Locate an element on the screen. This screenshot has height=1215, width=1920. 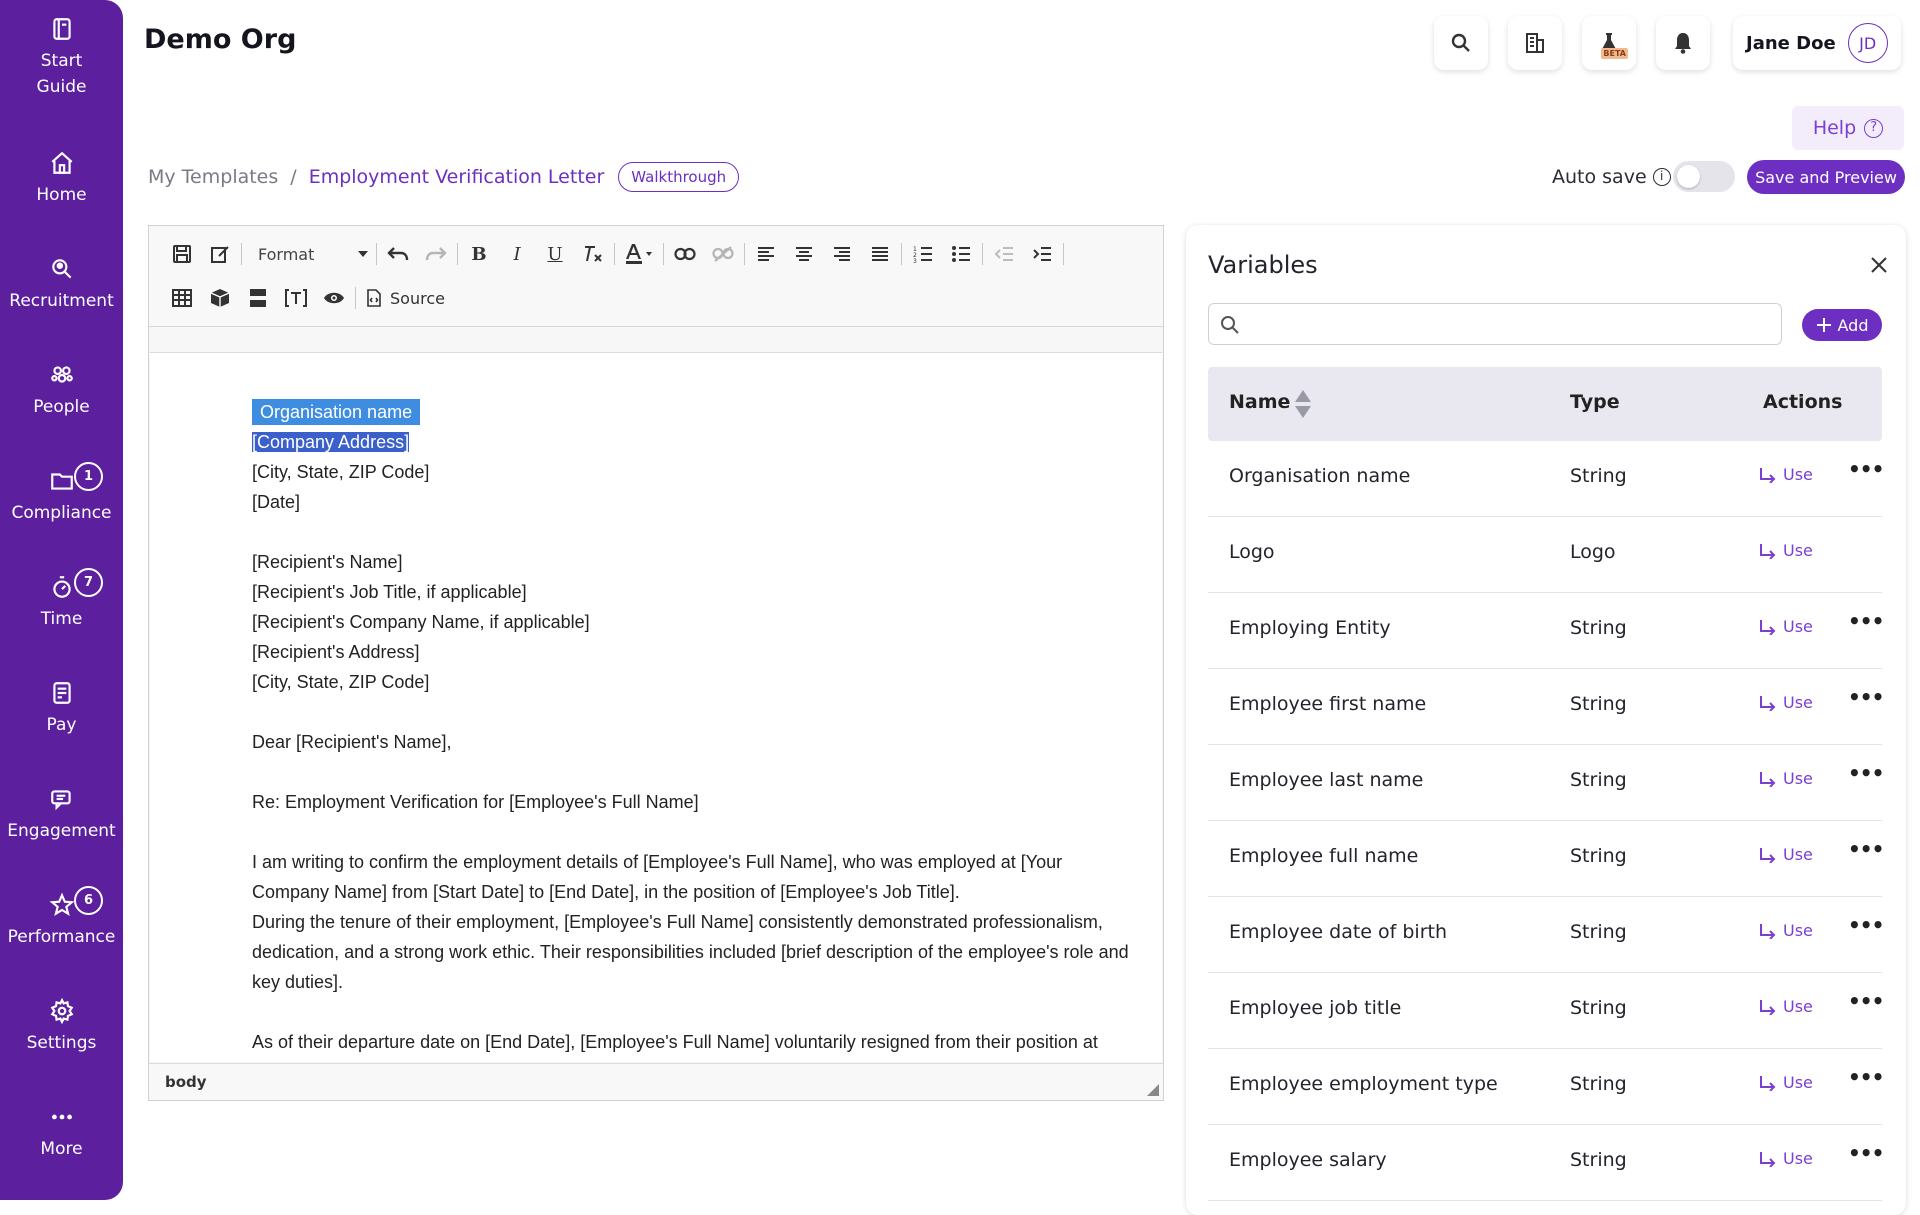
doc-line: [City, State, ZIP Code] is located at coordinates (341, 472).